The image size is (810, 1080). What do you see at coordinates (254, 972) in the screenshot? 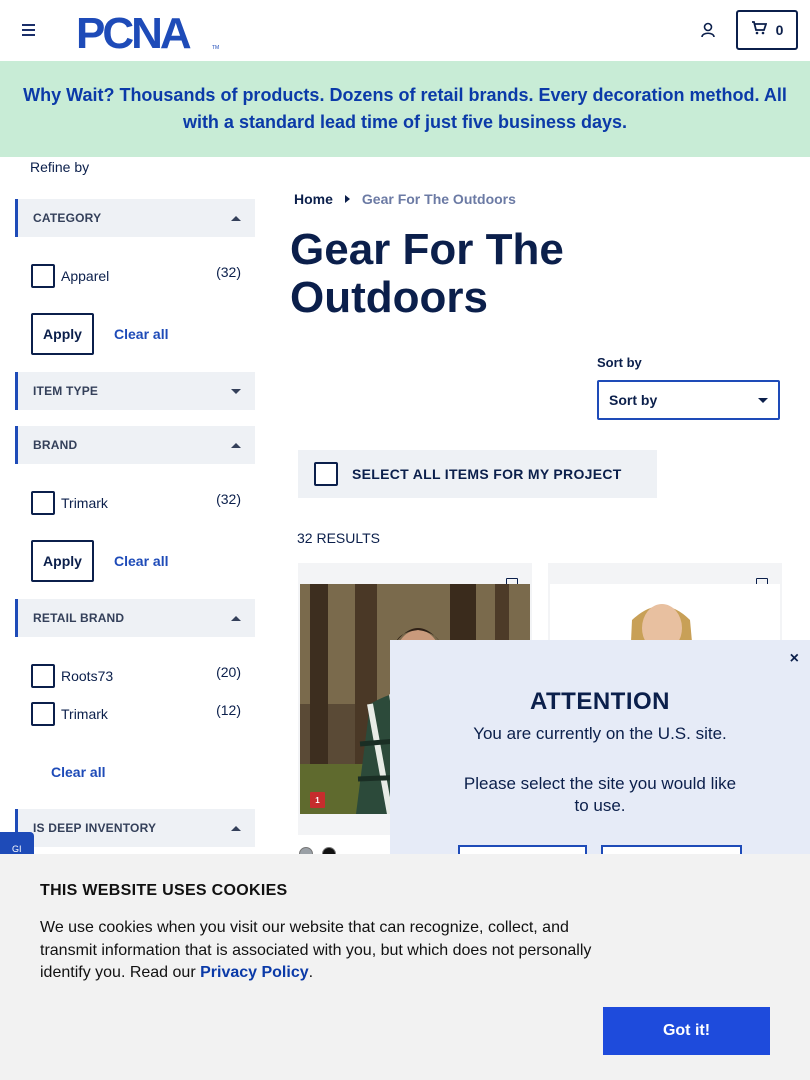
I see `privacy-policy-link: Privacy Policy` at bounding box center [254, 972].